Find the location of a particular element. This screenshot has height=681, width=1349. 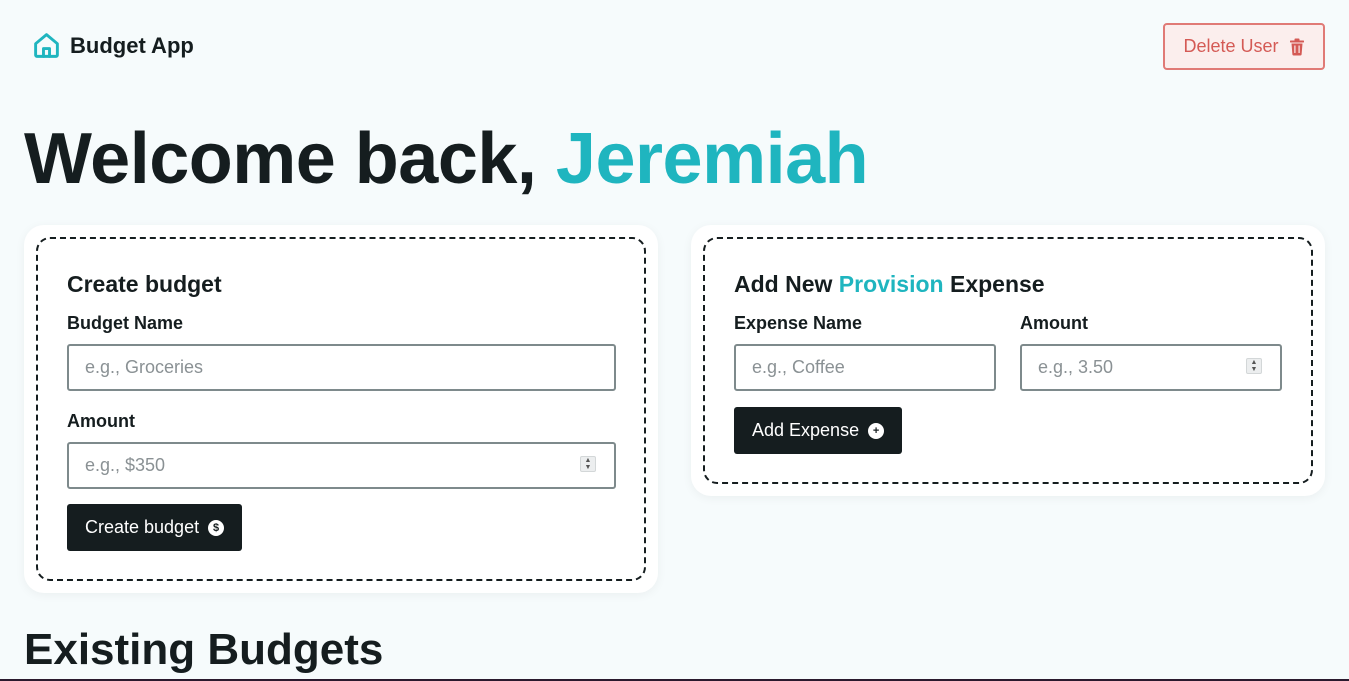

add-expense-title-prefix: Add New is located at coordinates (786, 284).